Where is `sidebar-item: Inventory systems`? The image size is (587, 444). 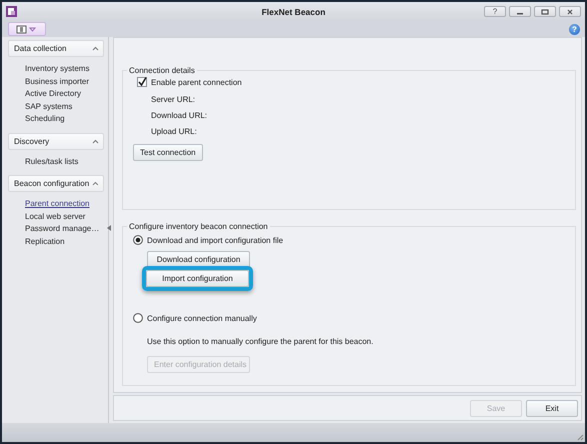 sidebar-item: Inventory systems is located at coordinates (64, 68).